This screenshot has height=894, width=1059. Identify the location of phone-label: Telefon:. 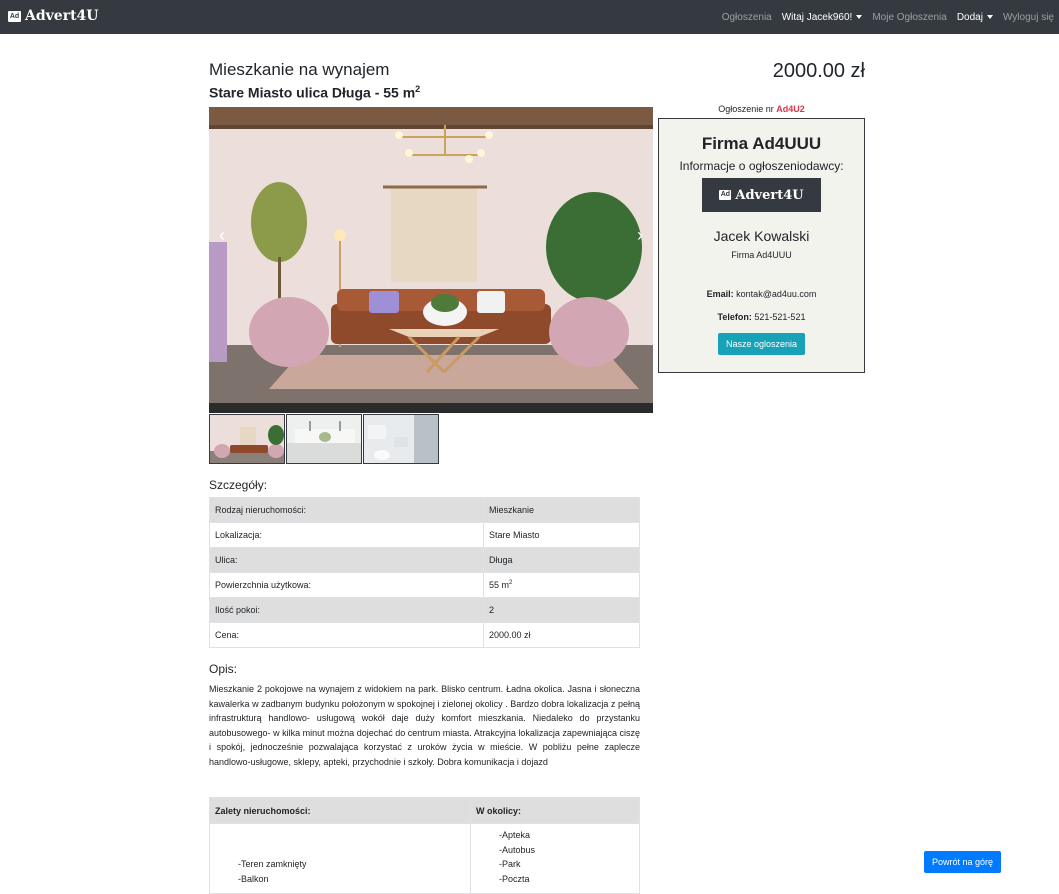
(734, 317).